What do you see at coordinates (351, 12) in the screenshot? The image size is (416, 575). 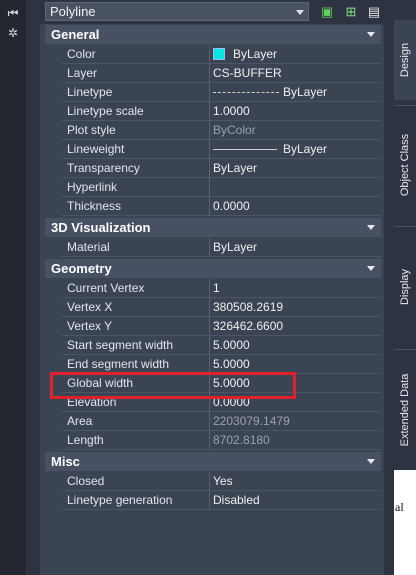 I see `select-objects-icon: ⊞` at bounding box center [351, 12].